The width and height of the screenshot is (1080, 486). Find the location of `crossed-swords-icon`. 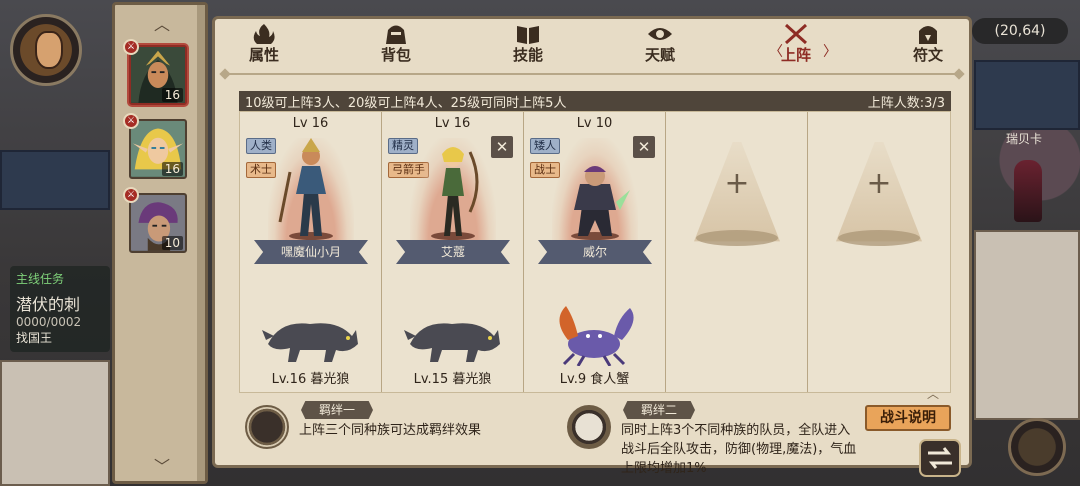

crossed-swords-icon is located at coordinates (796, 34).